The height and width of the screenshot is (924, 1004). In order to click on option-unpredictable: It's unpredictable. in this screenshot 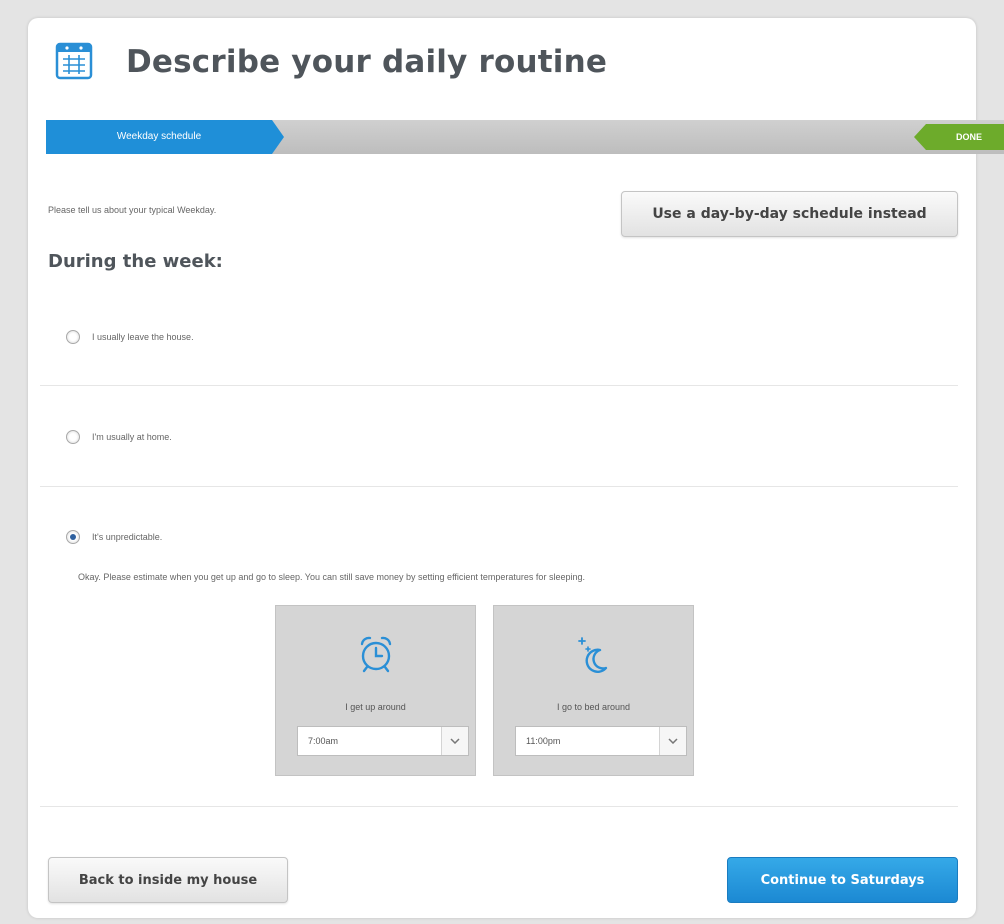, I will do `click(114, 537)`.